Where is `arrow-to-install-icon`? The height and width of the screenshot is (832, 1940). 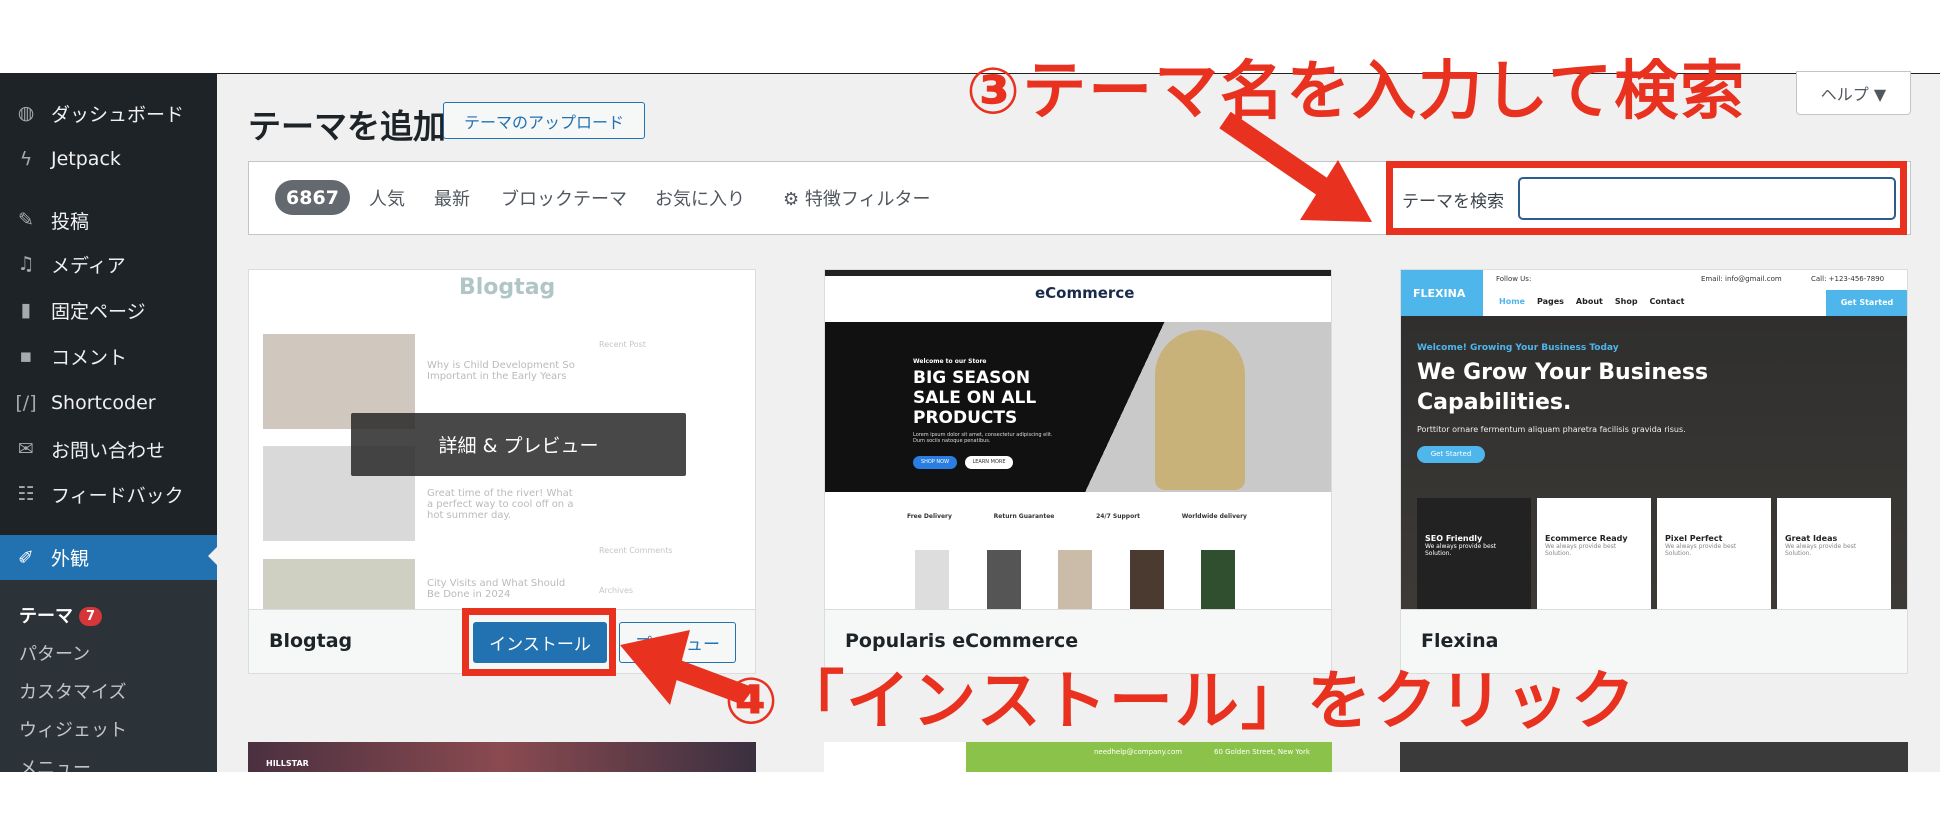 arrow-to-install-icon is located at coordinates (684, 667).